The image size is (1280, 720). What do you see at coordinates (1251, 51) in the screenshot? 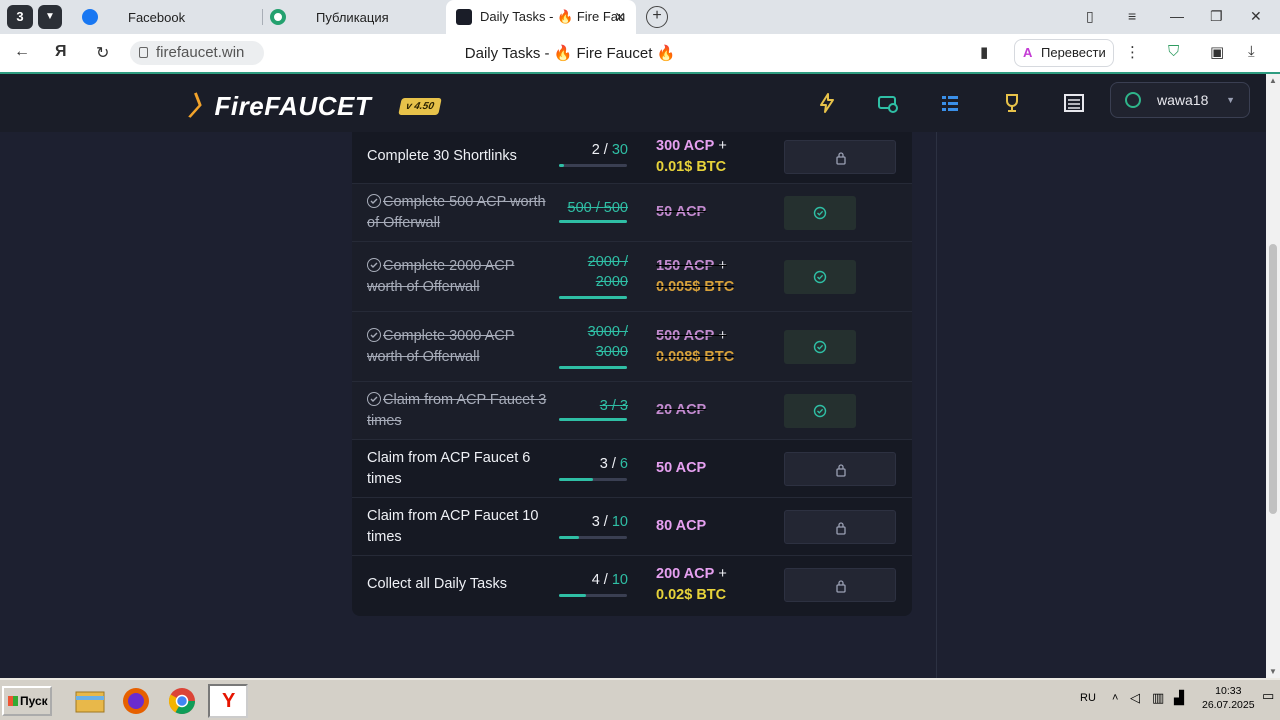
I see `download-icon: ⤓` at bounding box center [1251, 51].